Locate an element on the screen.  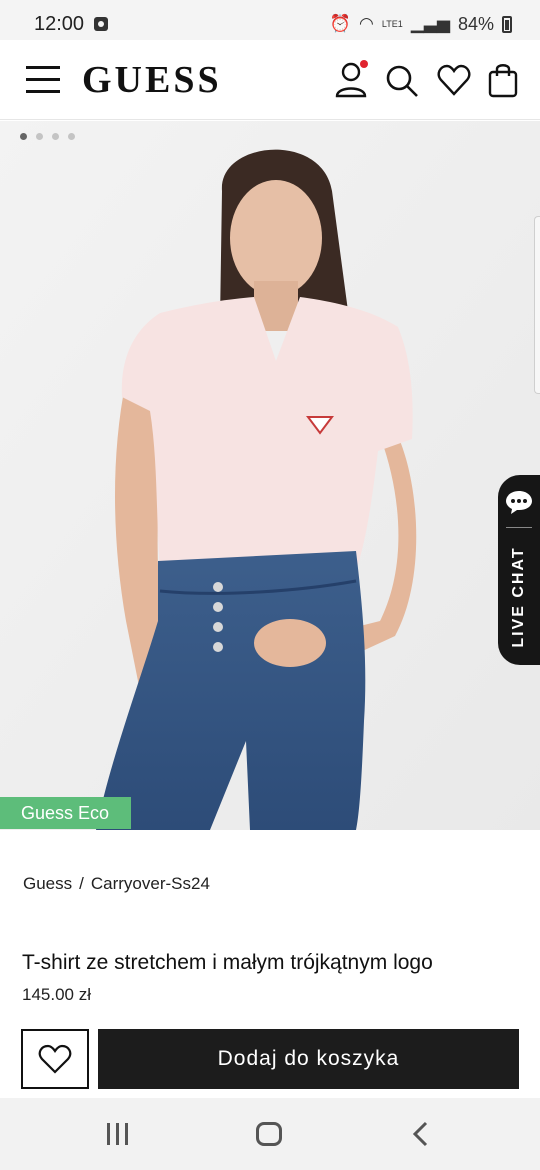
battery-percent: 84% is located at coordinates (475, 23).